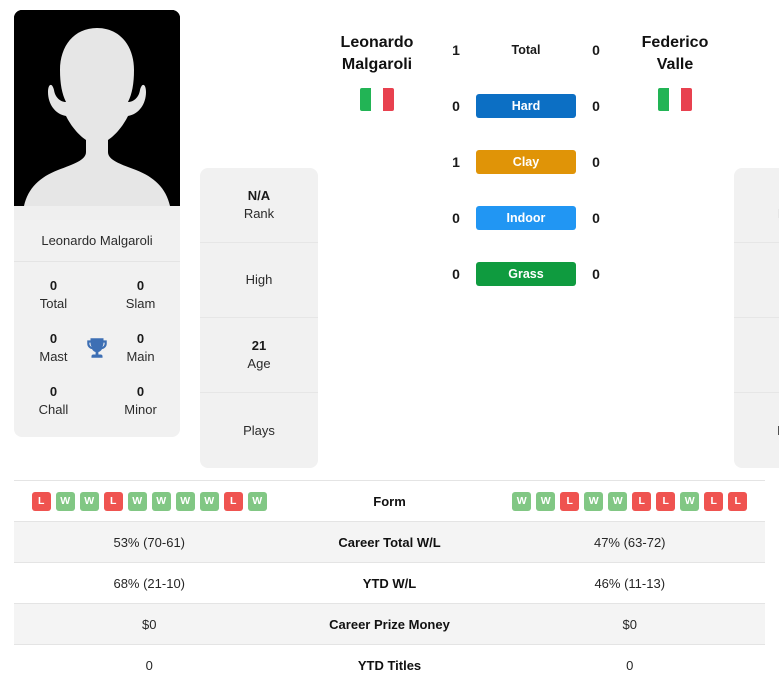  Describe the element at coordinates (140, 294) in the screenshot. I see `titles-slam: 0 Slam` at that location.